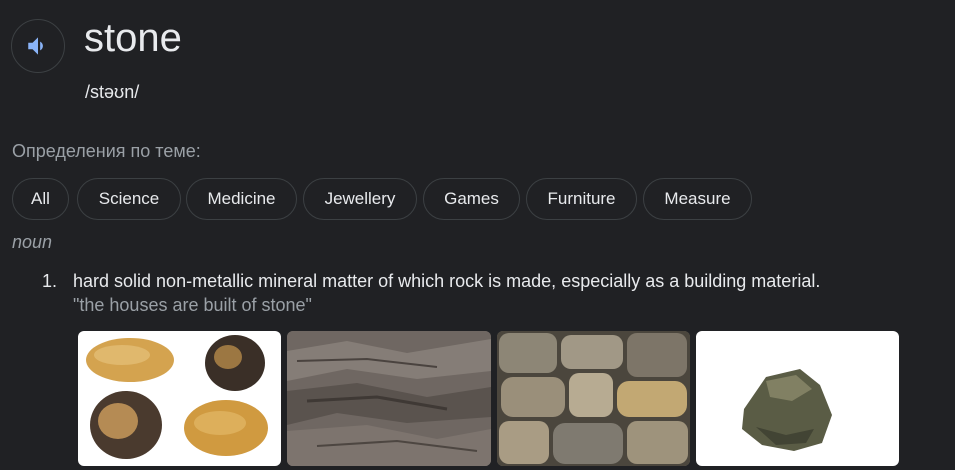  What do you see at coordinates (40, 199) in the screenshot?
I see `chip-all: All` at bounding box center [40, 199].